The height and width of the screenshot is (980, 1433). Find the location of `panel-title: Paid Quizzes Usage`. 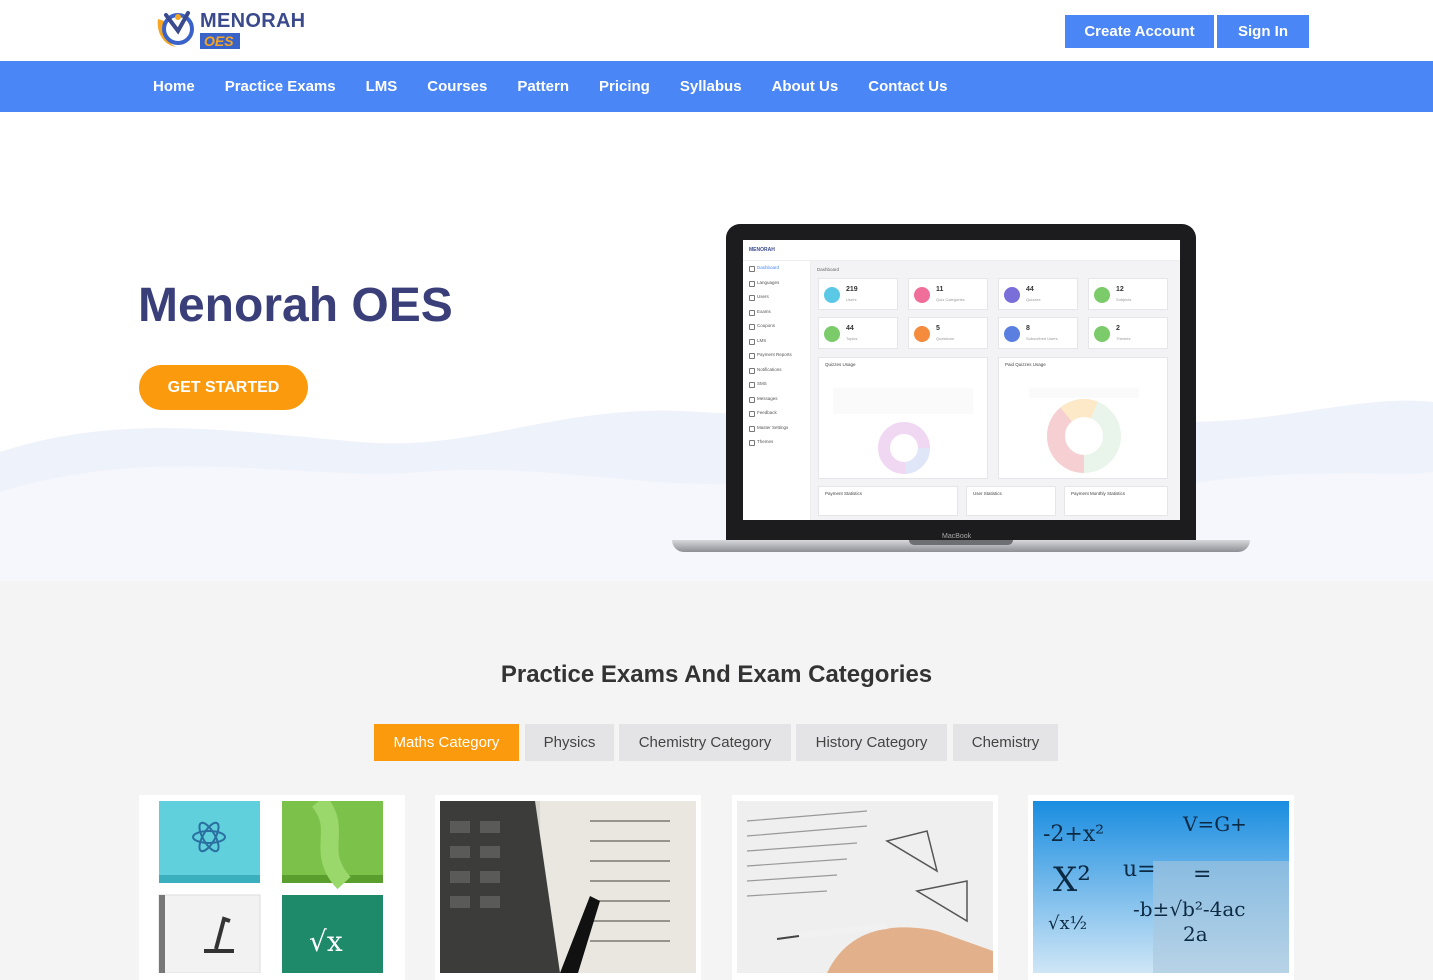

panel-title: Paid Quizzes Usage is located at coordinates (1025, 364).